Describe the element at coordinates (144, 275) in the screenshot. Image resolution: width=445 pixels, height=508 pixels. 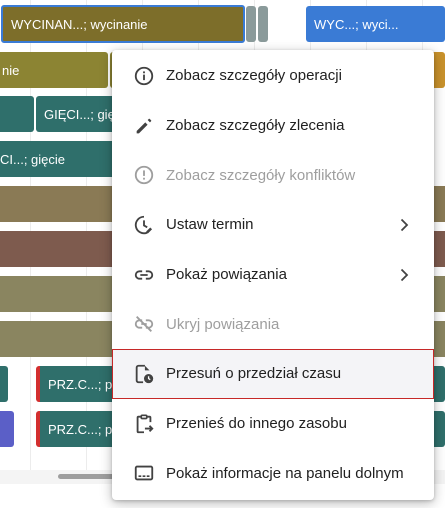
I see `link-icon` at that location.